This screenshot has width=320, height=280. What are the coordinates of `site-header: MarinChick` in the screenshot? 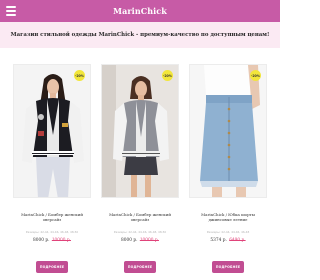 It's located at (140, 11).